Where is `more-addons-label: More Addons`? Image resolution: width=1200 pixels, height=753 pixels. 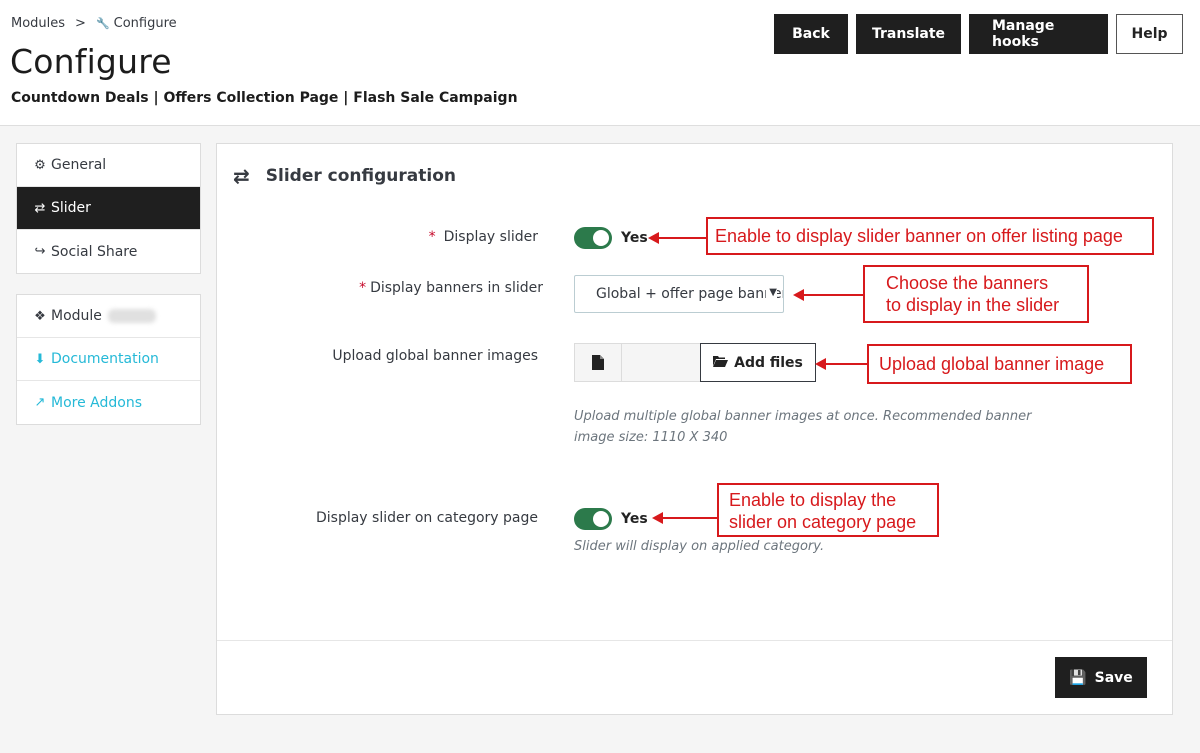 more-addons-label: More Addons is located at coordinates (96, 402).